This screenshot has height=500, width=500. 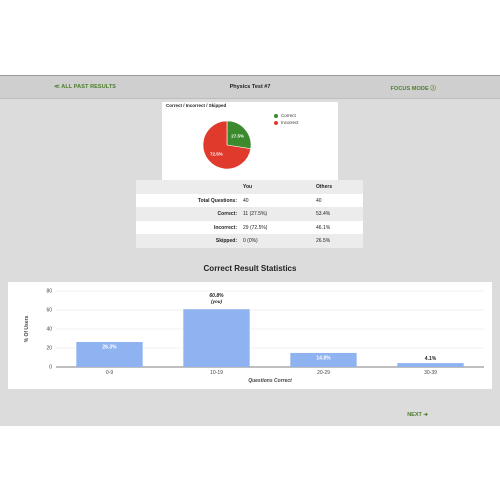 I want to click on legend-label: Correct, so click(x=288, y=115).